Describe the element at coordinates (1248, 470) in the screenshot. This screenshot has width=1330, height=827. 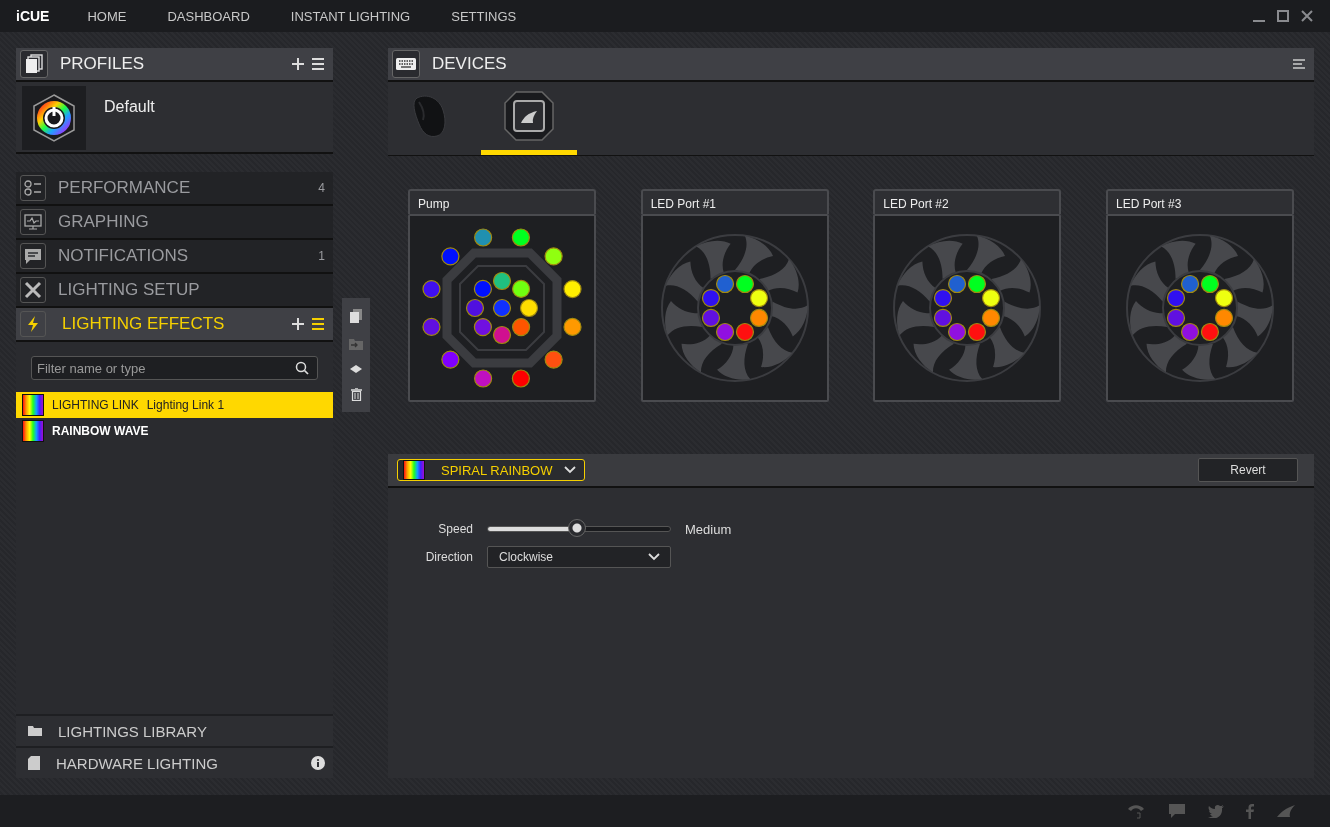
I see `revert-button: Revert` at that location.